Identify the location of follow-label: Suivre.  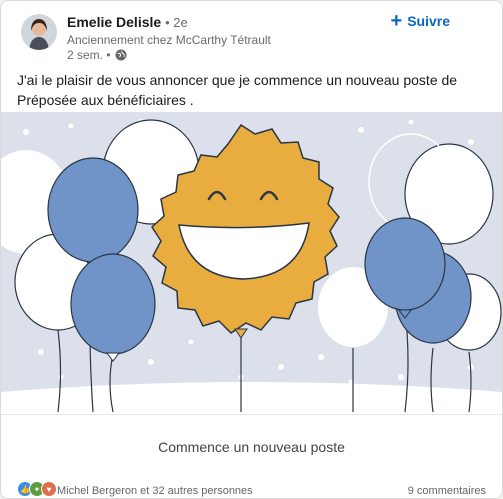
(428, 21).